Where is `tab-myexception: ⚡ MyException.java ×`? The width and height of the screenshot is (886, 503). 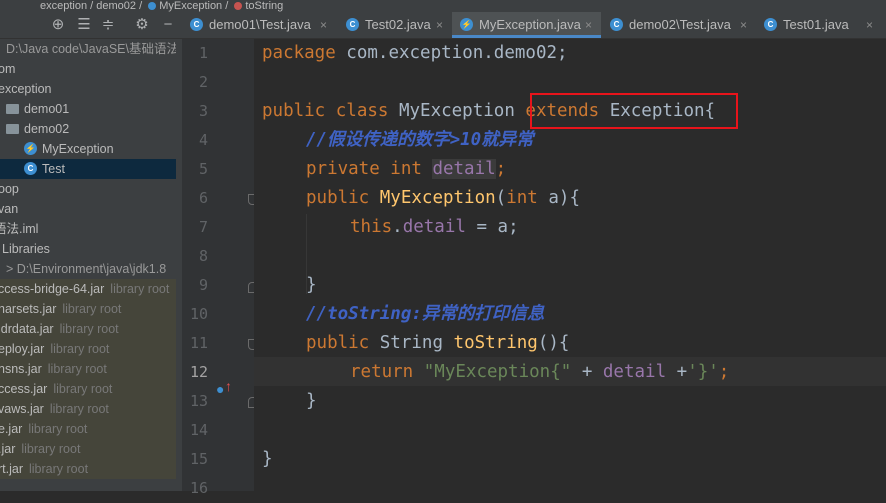 tab-myexception: ⚡ MyException.java × is located at coordinates (526, 25).